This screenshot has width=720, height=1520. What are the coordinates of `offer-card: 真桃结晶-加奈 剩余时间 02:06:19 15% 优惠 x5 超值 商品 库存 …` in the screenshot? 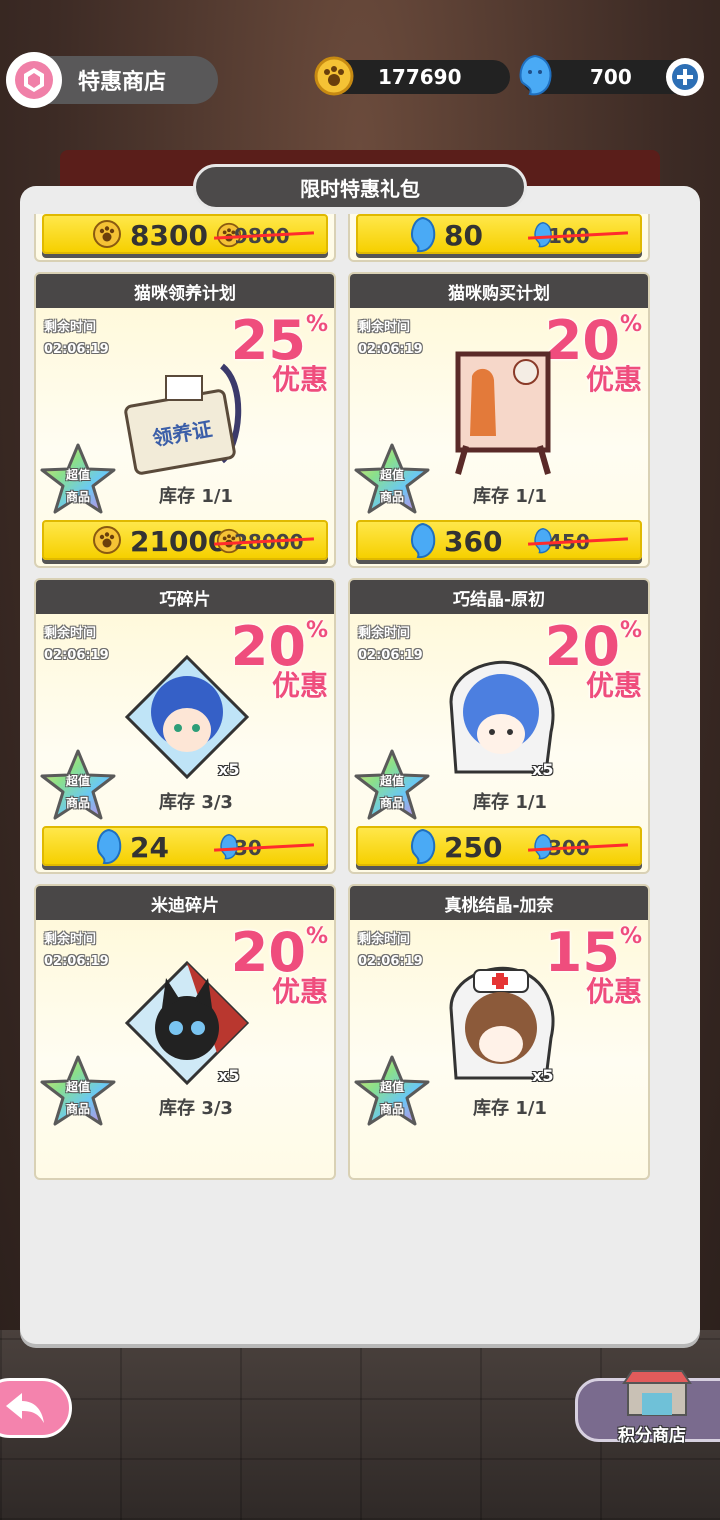 It's located at (499, 1032).